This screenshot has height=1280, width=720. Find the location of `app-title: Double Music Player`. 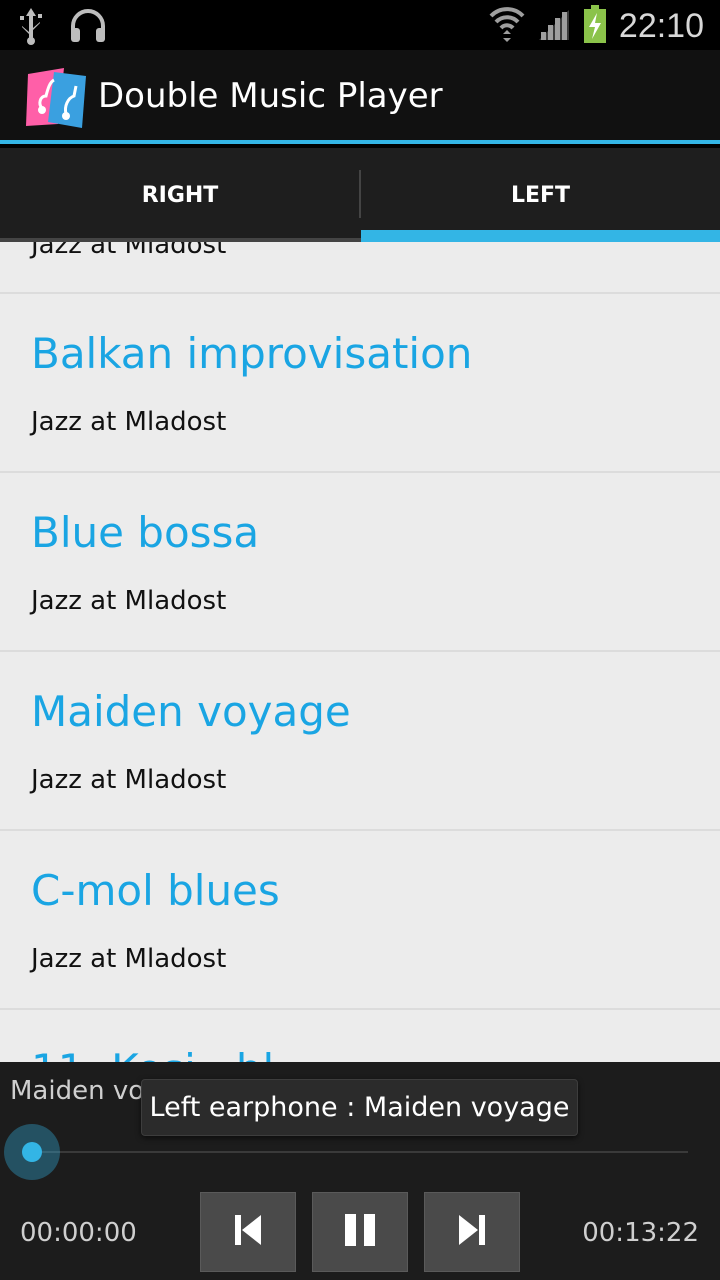

app-title: Double Music Player is located at coordinates (270, 96).